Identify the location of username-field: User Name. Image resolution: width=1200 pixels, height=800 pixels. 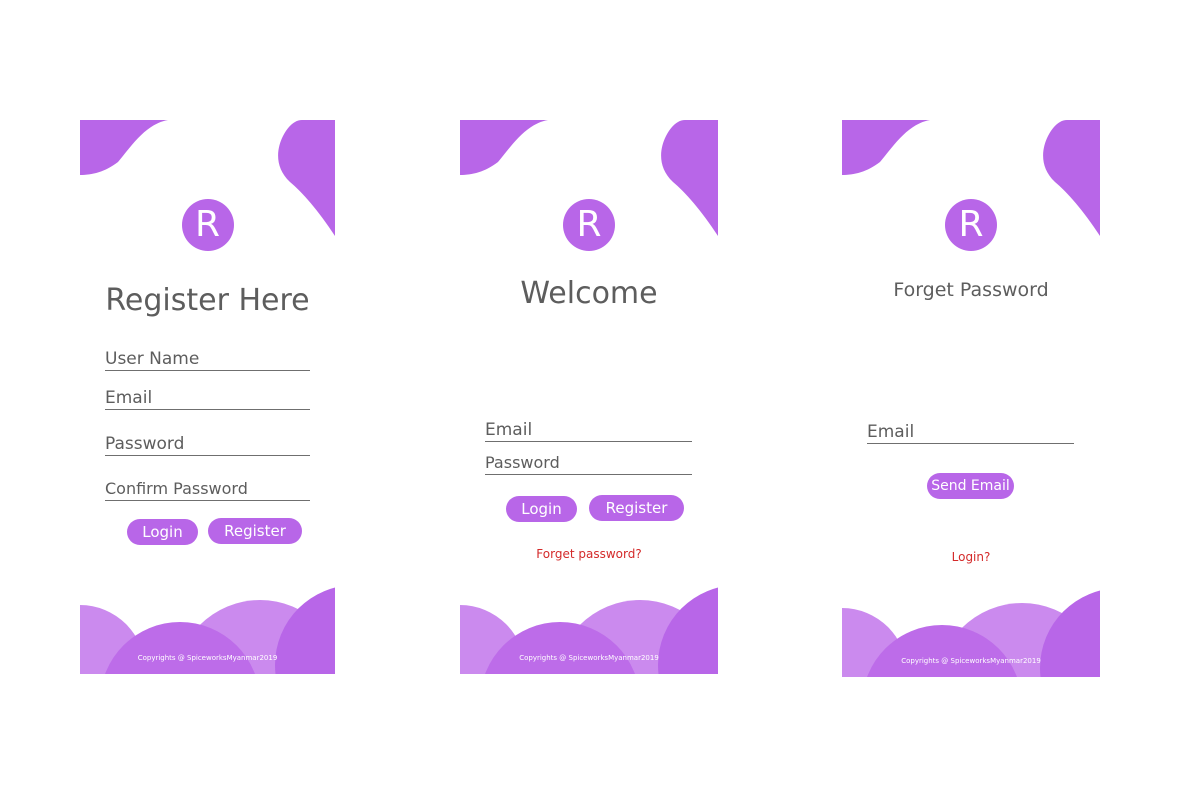
(207, 360).